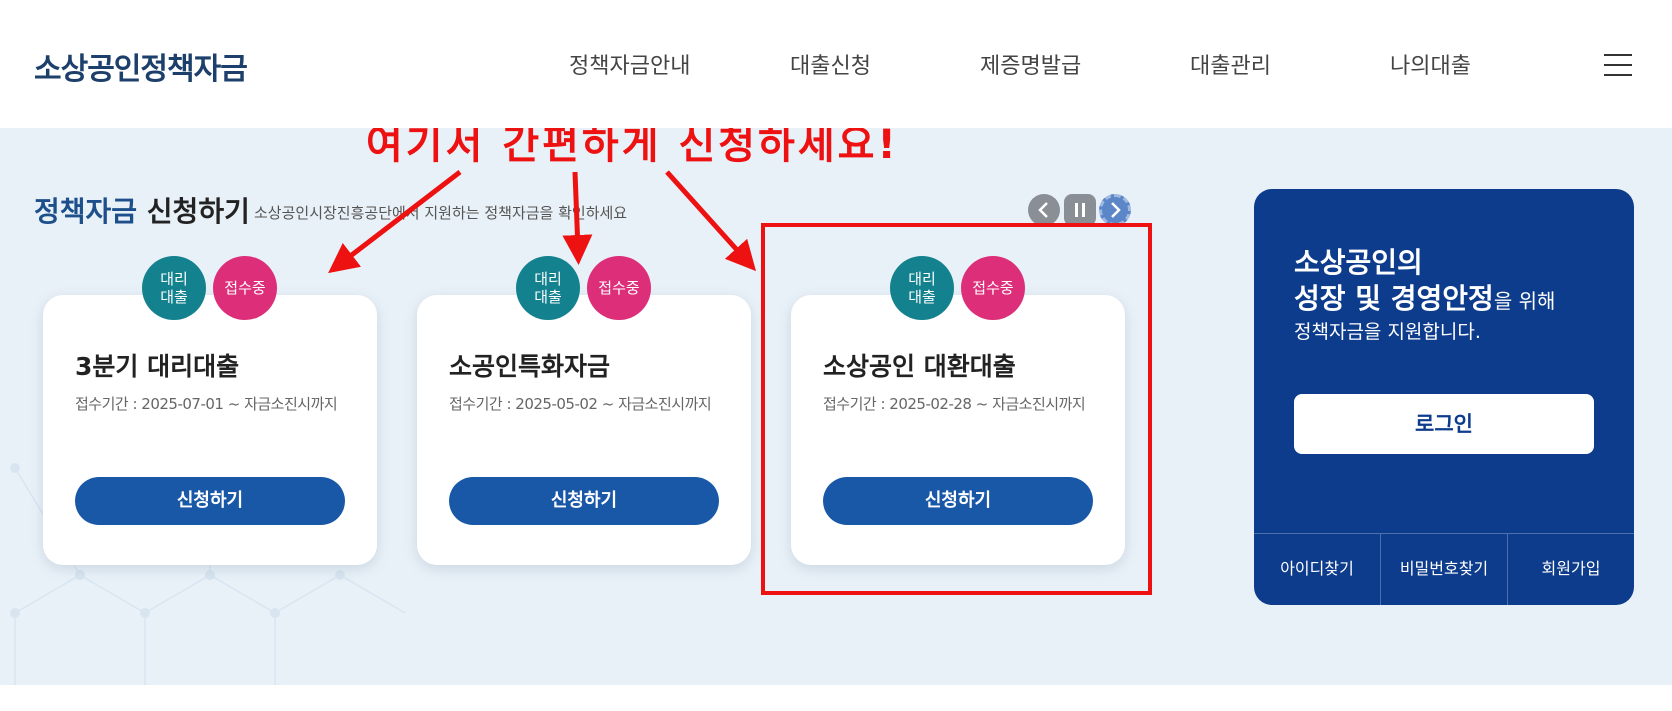  Describe the element at coordinates (1571, 569) in the screenshot. I see `signup-link: 회원가입` at that location.